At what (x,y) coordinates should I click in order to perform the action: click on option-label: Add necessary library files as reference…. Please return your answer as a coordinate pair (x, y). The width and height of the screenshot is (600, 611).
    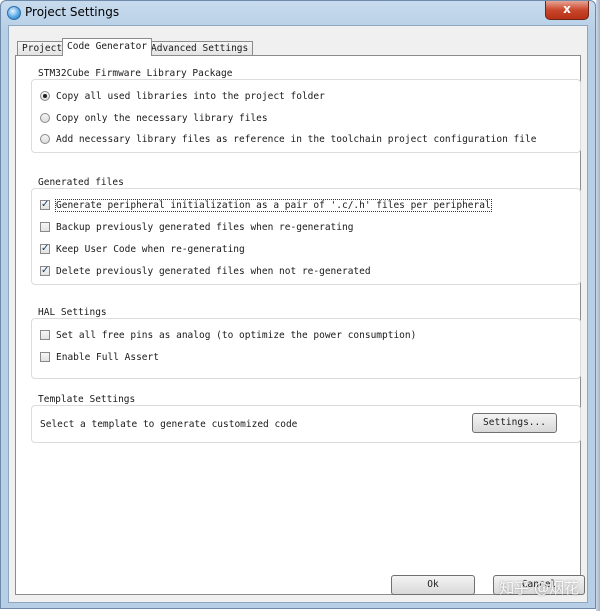
    Looking at the image, I should click on (296, 139).